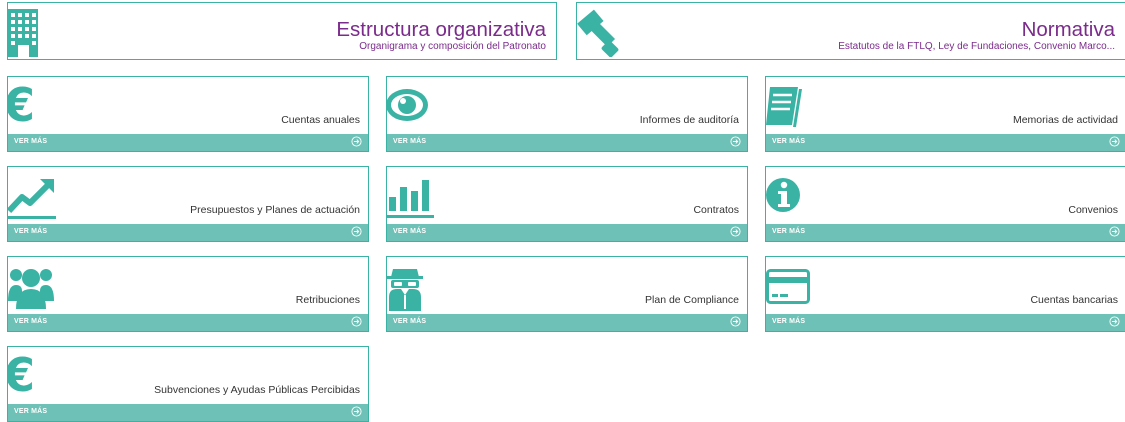 The height and width of the screenshot is (422, 1125). I want to click on people-icon, so click(32, 287).